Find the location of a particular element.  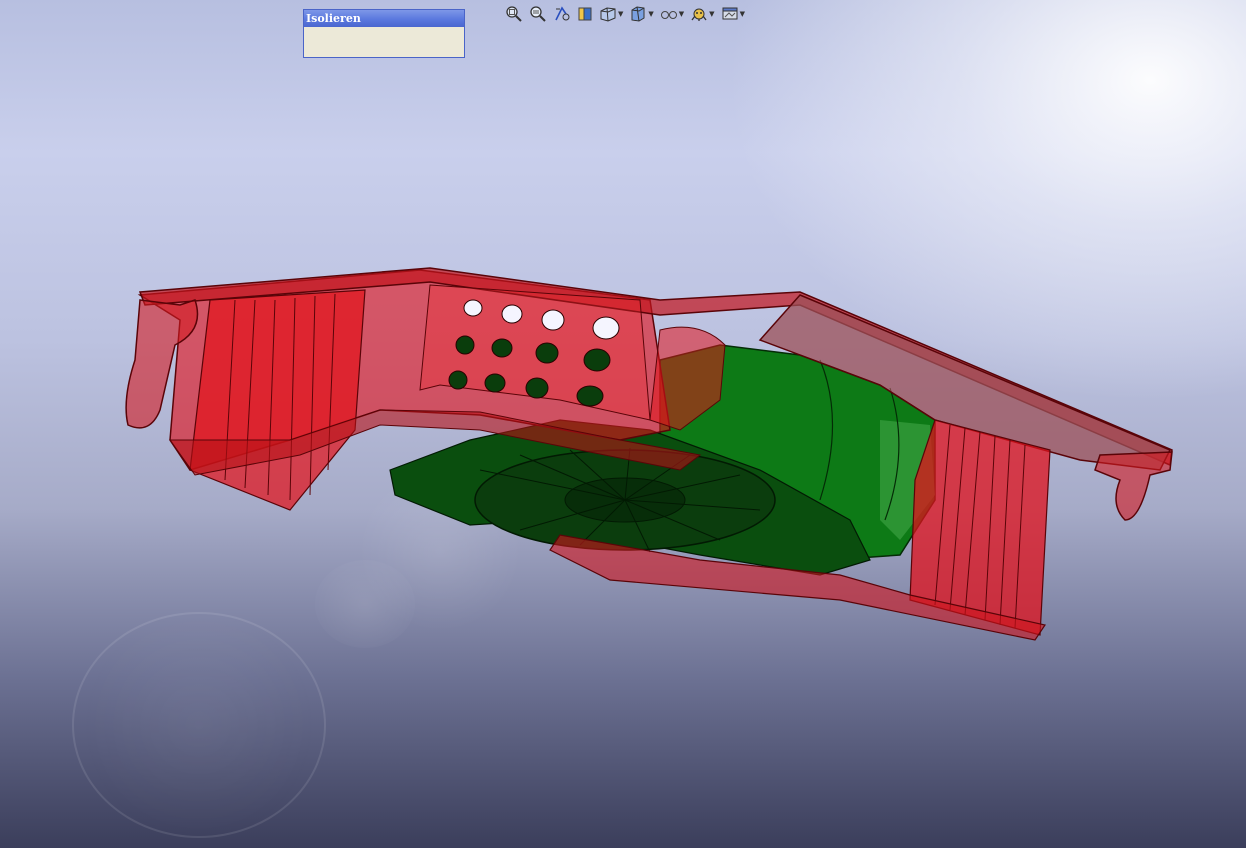

zoom-to-area-button is located at coordinates (538, 14).